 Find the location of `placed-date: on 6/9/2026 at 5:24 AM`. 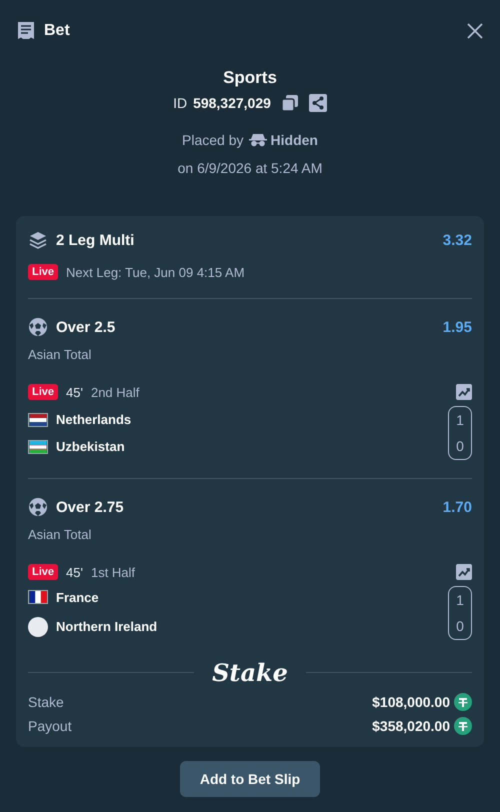

placed-date: on 6/9/2026 at 5:24 AM is located at coordinates (250, 168).